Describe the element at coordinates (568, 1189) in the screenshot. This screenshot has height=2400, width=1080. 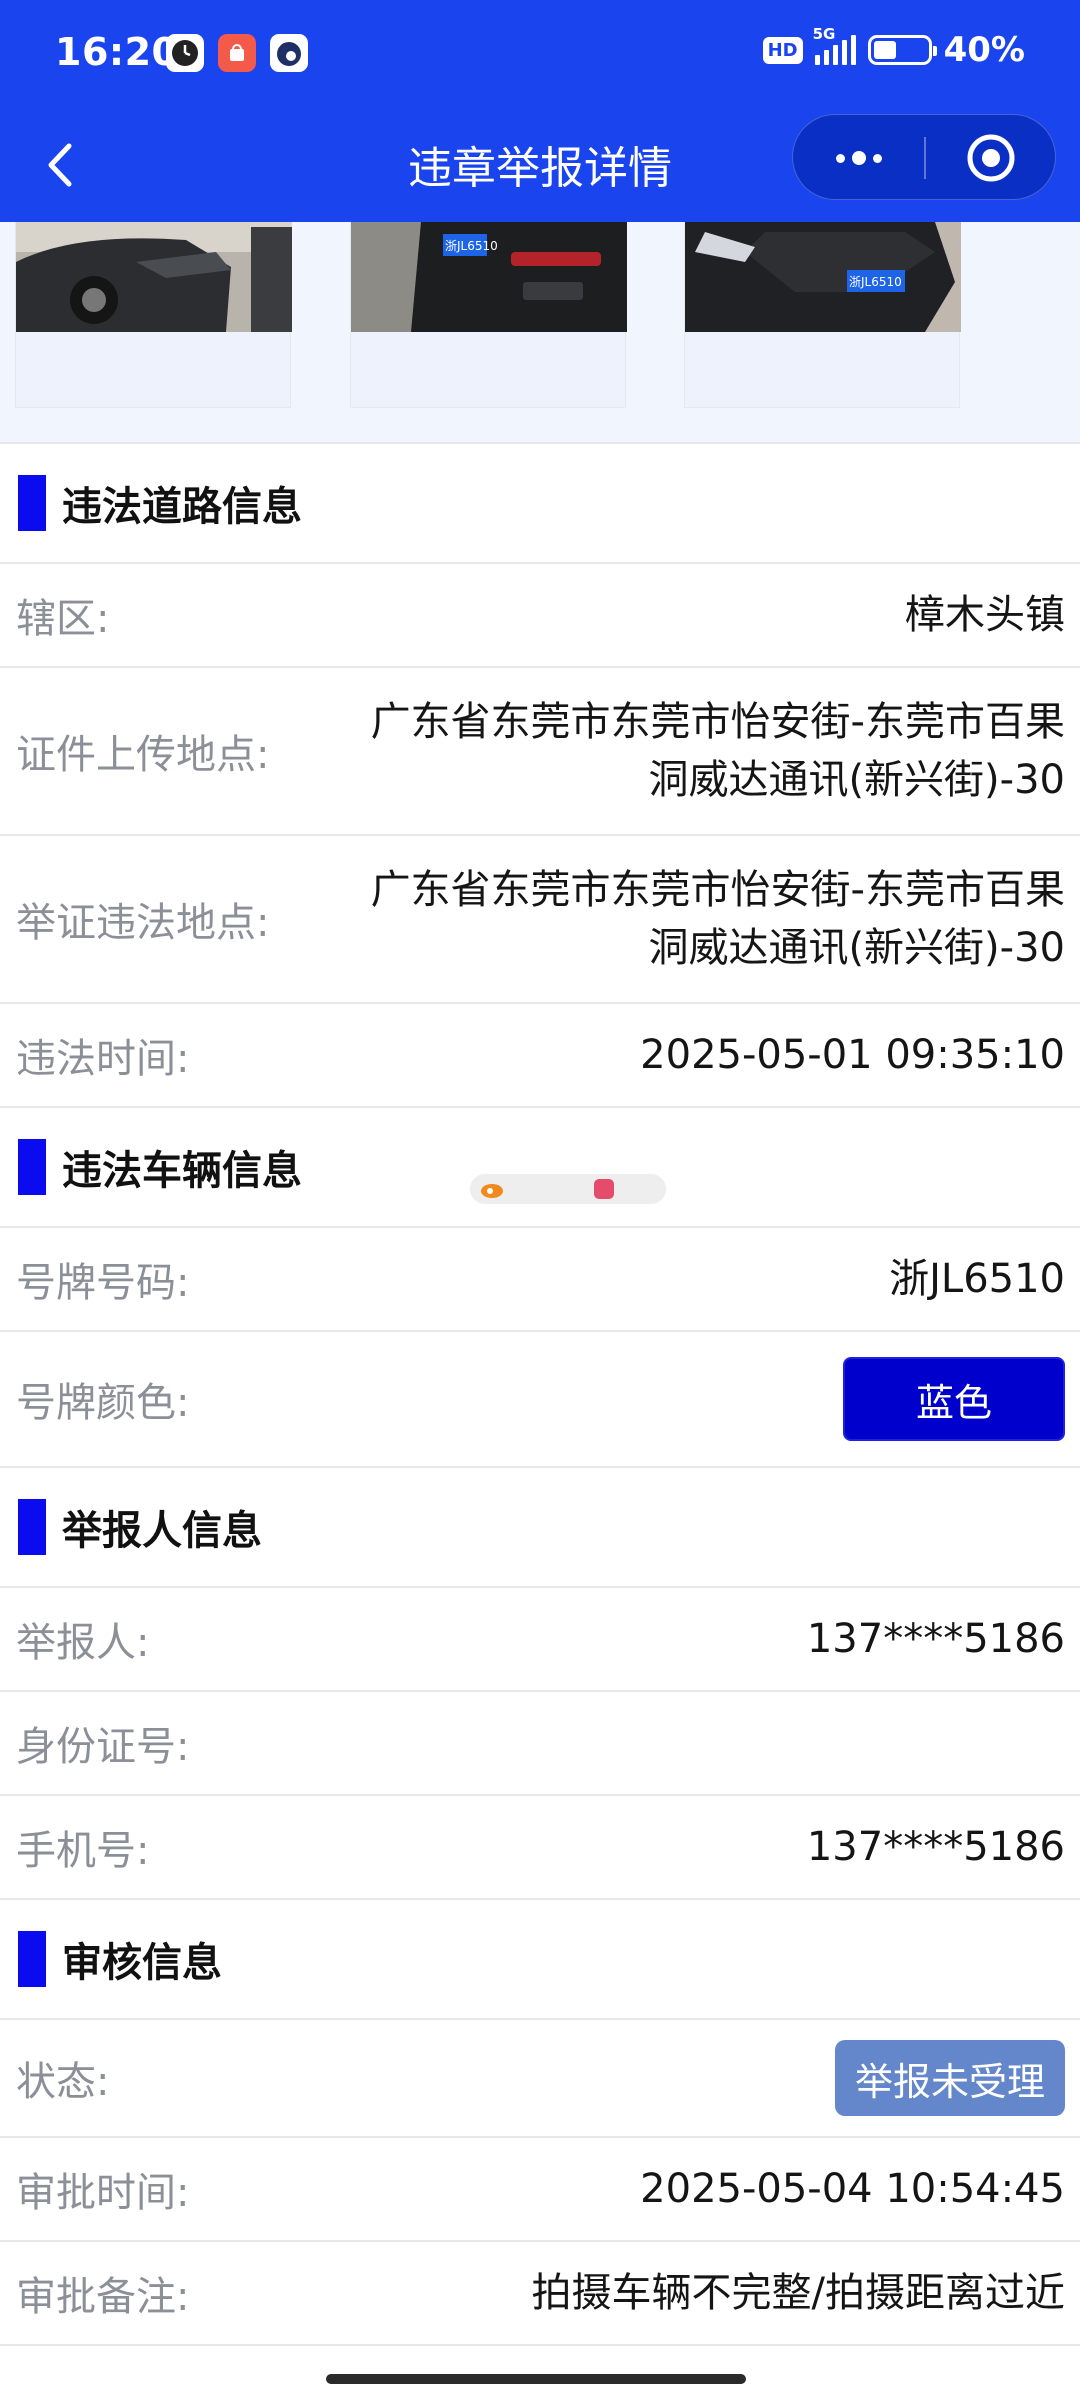
I see `watermark-logo` at that location.